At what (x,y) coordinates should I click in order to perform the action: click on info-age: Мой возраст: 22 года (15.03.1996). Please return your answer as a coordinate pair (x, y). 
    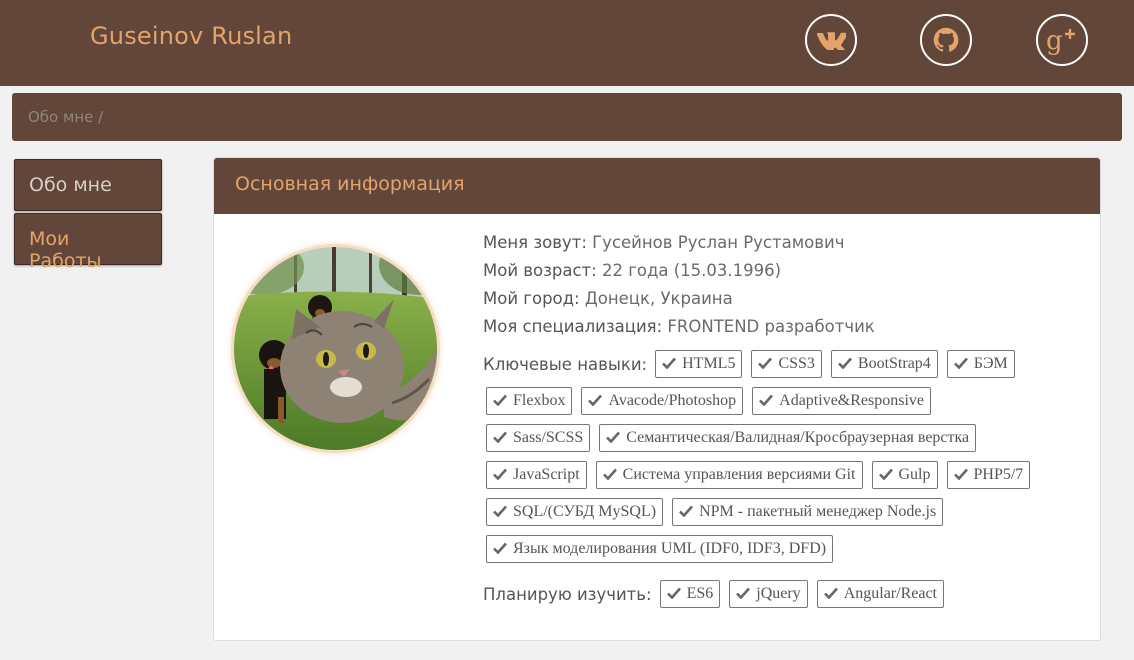
    Looking at the image, I should click on (783, 271).